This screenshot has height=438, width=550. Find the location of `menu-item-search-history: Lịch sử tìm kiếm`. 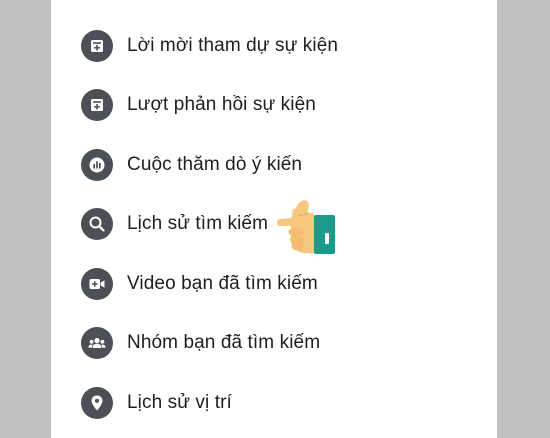

menu-item-search-history: Lịch sử tìm kiếm is located at coordinates (174, 224).